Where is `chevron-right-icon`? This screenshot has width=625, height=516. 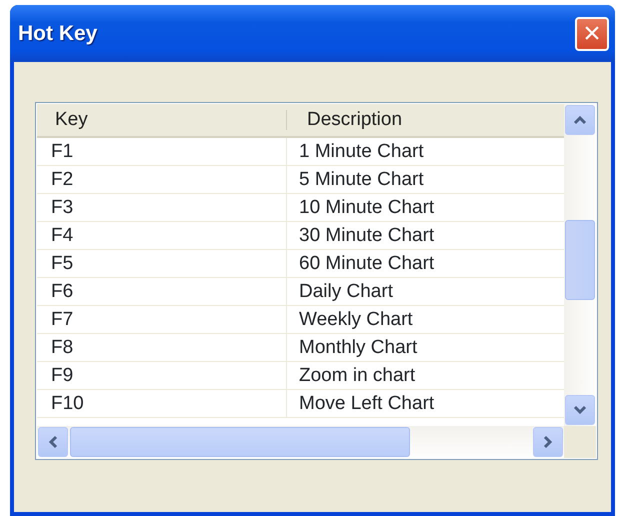 chevron-right-icon is located at coordinates (548, 442).